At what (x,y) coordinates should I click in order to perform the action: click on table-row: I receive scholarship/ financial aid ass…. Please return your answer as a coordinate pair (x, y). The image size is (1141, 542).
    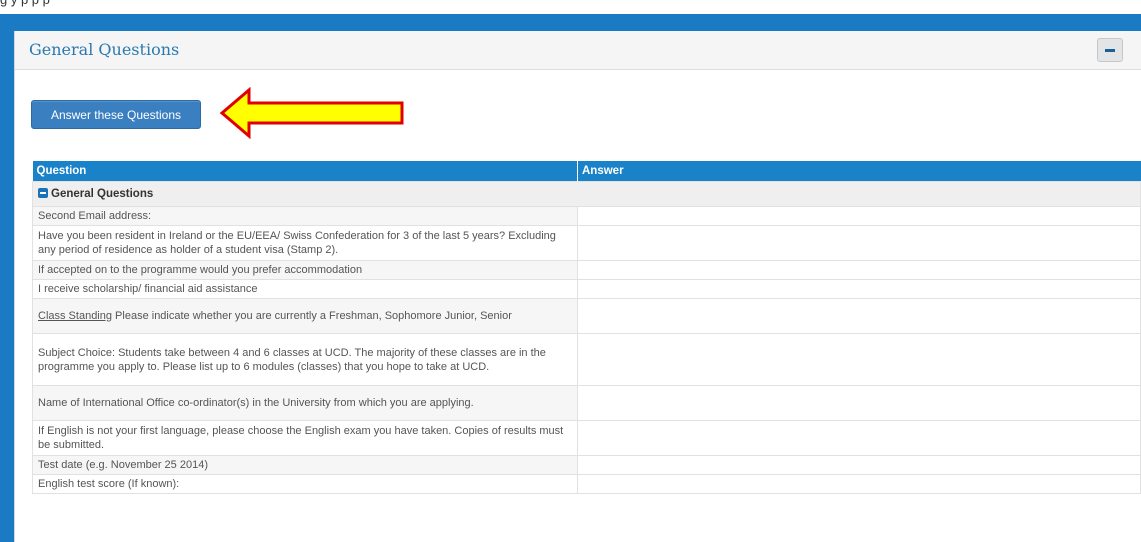
    Looking at the image, I should click on (586, 289).